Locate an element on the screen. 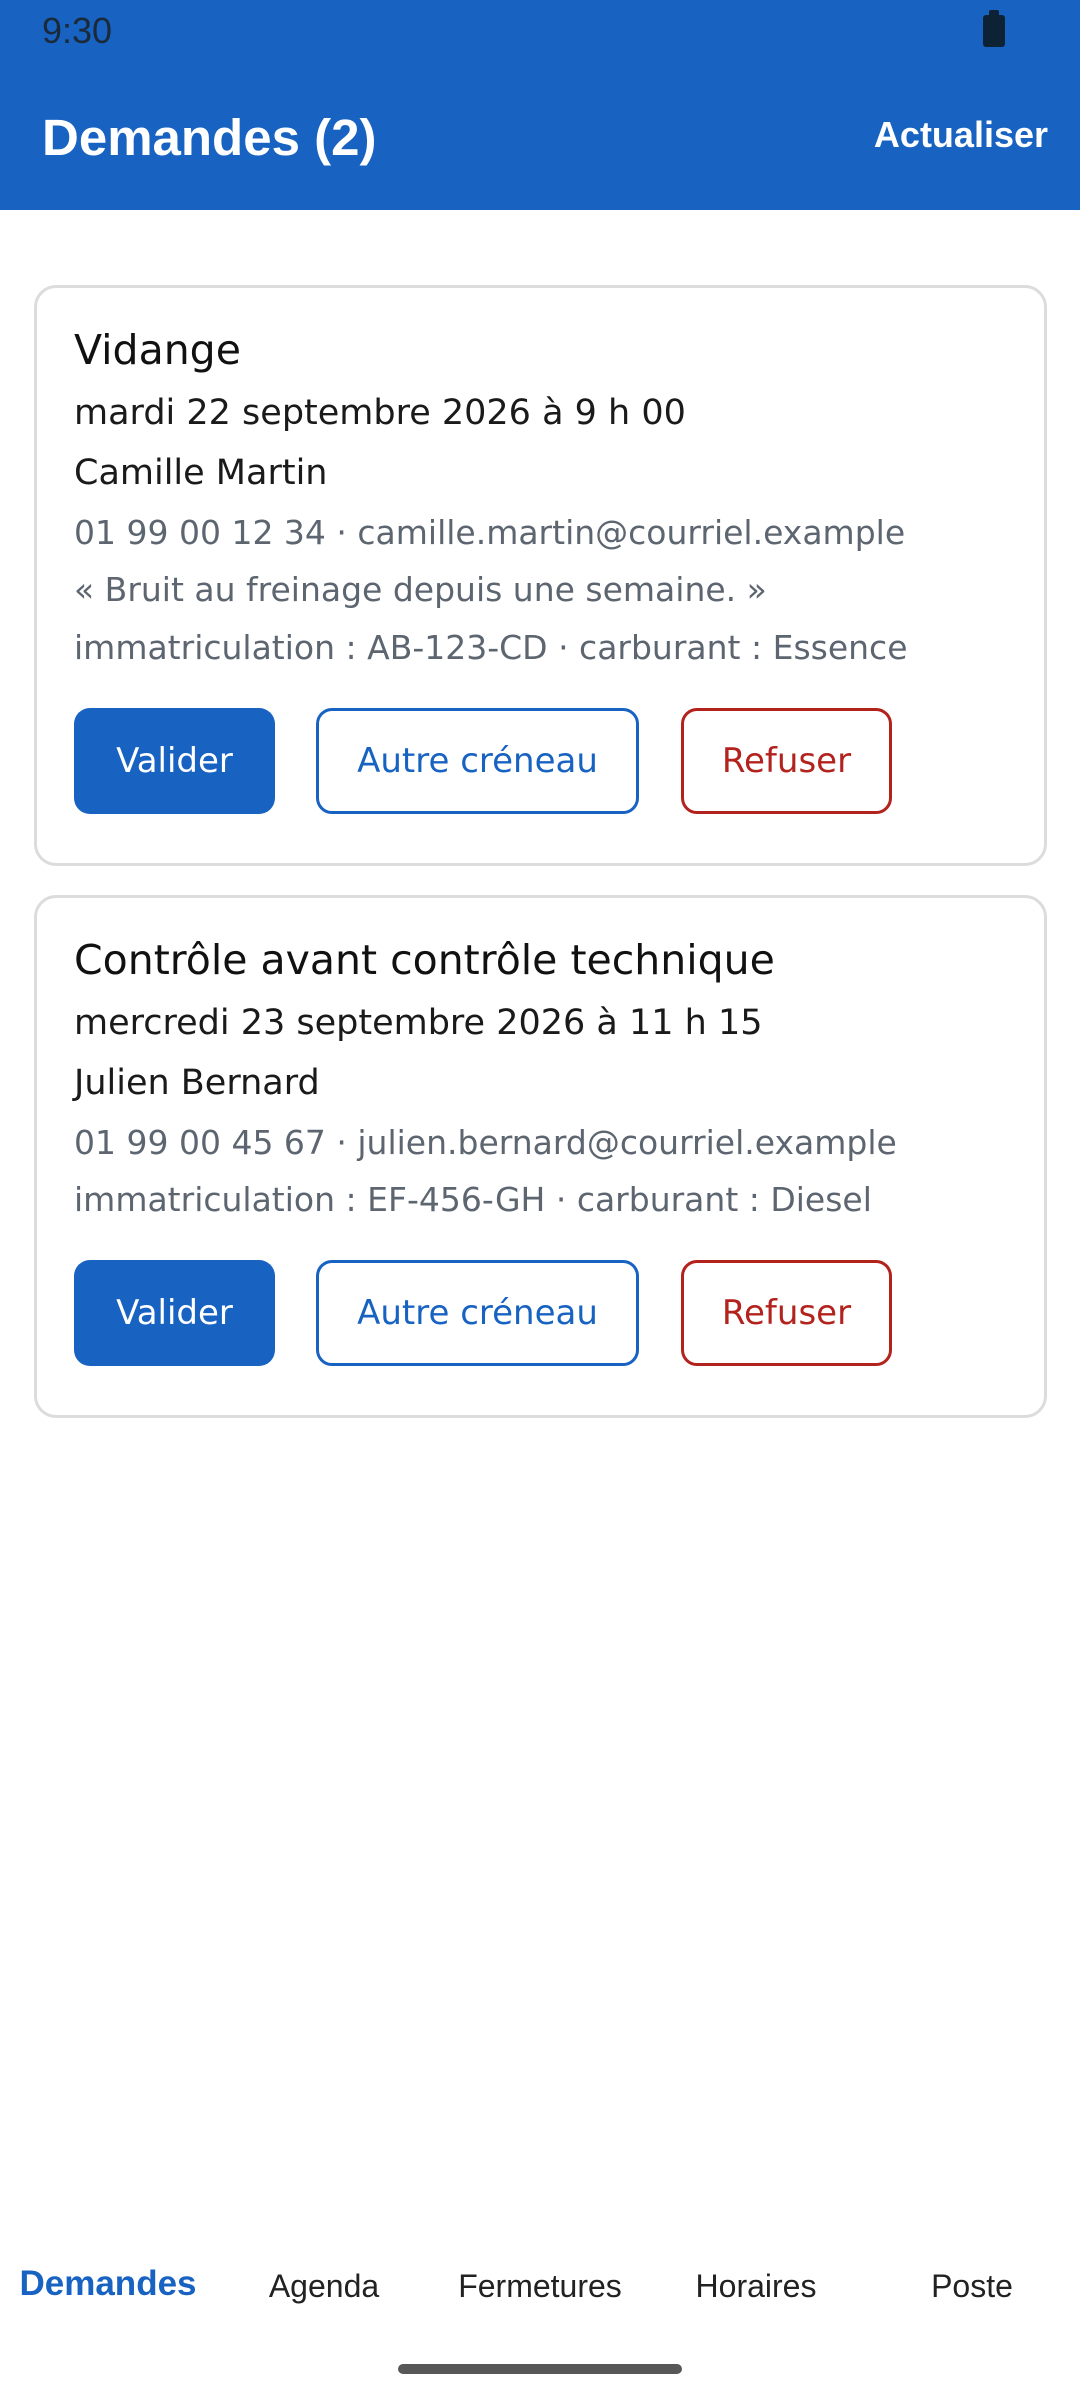  request-service: Vidange is located at coordinates (157, 350).